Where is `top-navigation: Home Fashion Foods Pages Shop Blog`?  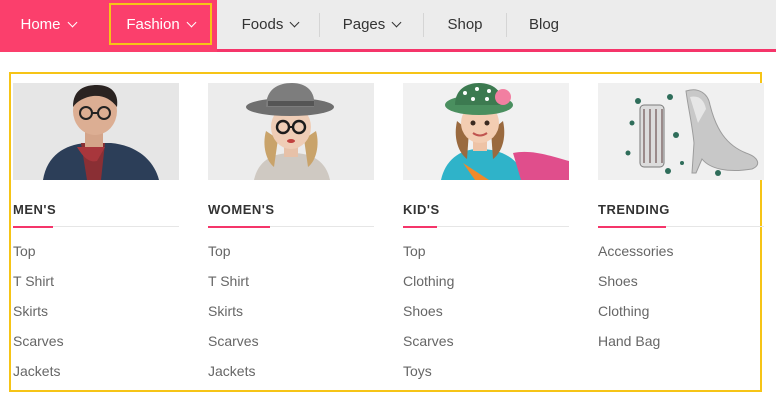 top-navigation: Home Fashion Foods Pages Shop Blog is located at coordinates (388, 26).